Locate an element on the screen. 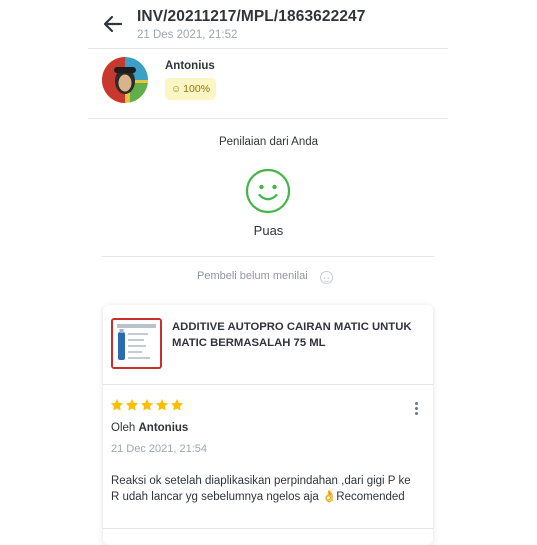  satisfaction-value: 100% is located at coordinates (197, 89).